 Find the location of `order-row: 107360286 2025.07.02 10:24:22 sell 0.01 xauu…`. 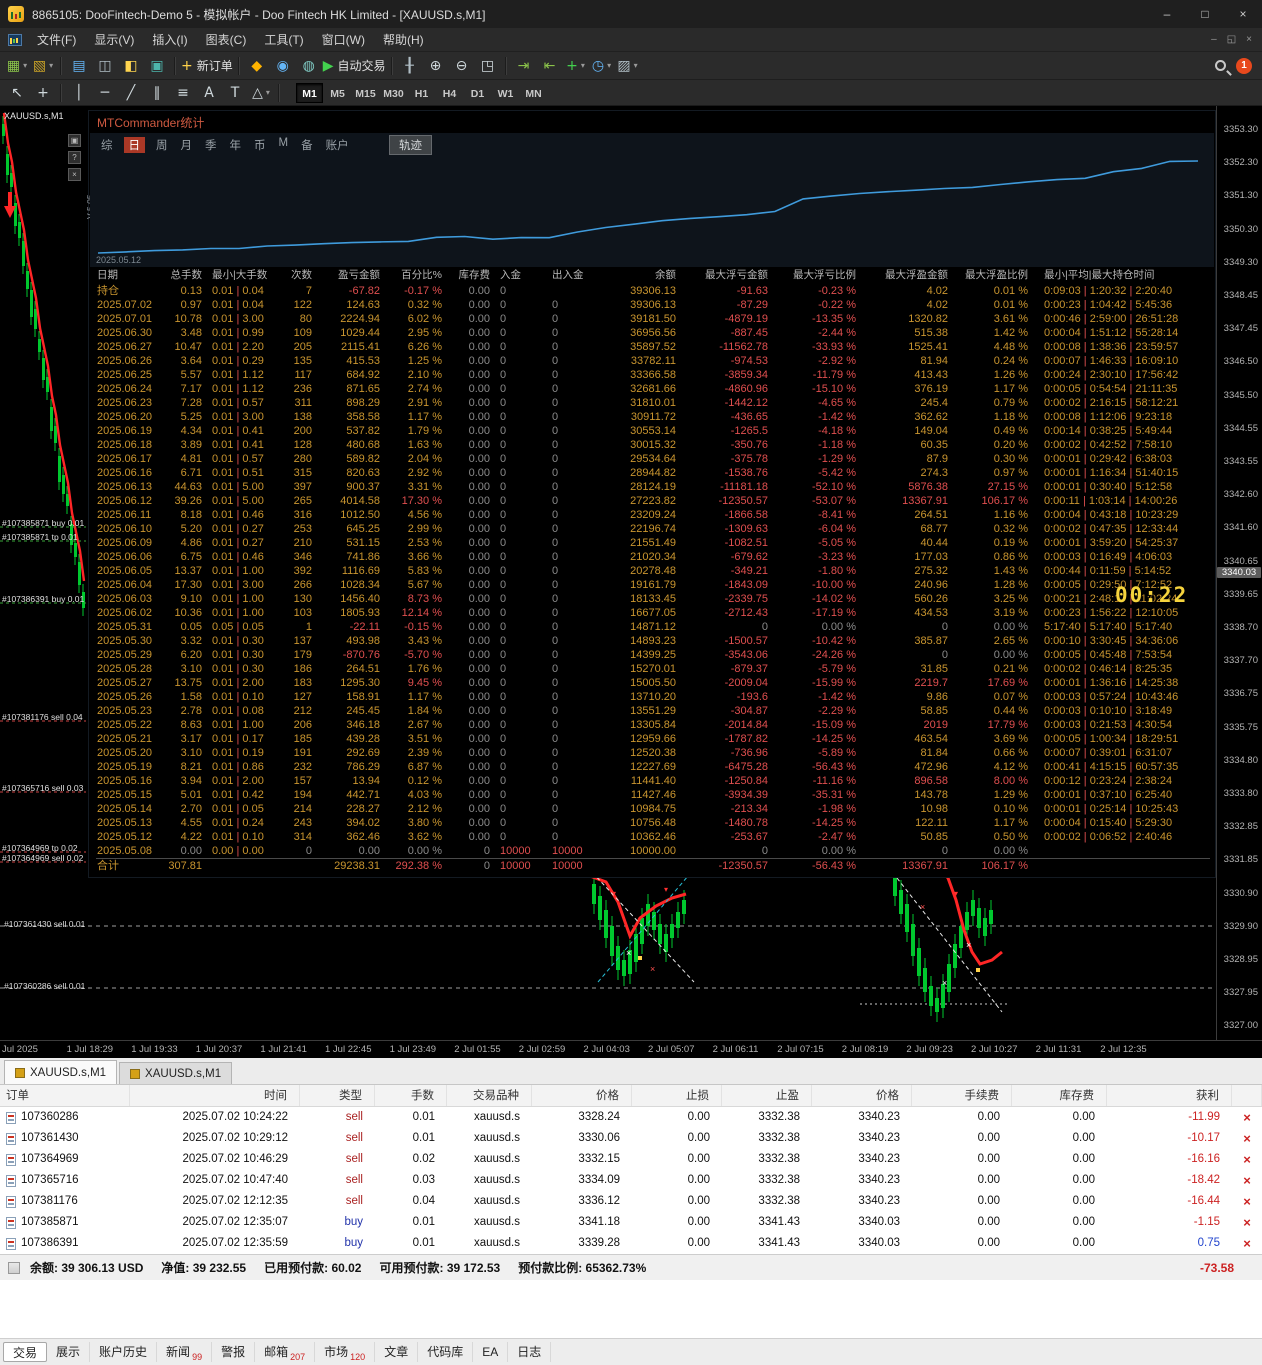

order-row: 107360286 2025.07.02 10:24:22 sell 0.01 xauu… is located at coordinates (631, 1117).